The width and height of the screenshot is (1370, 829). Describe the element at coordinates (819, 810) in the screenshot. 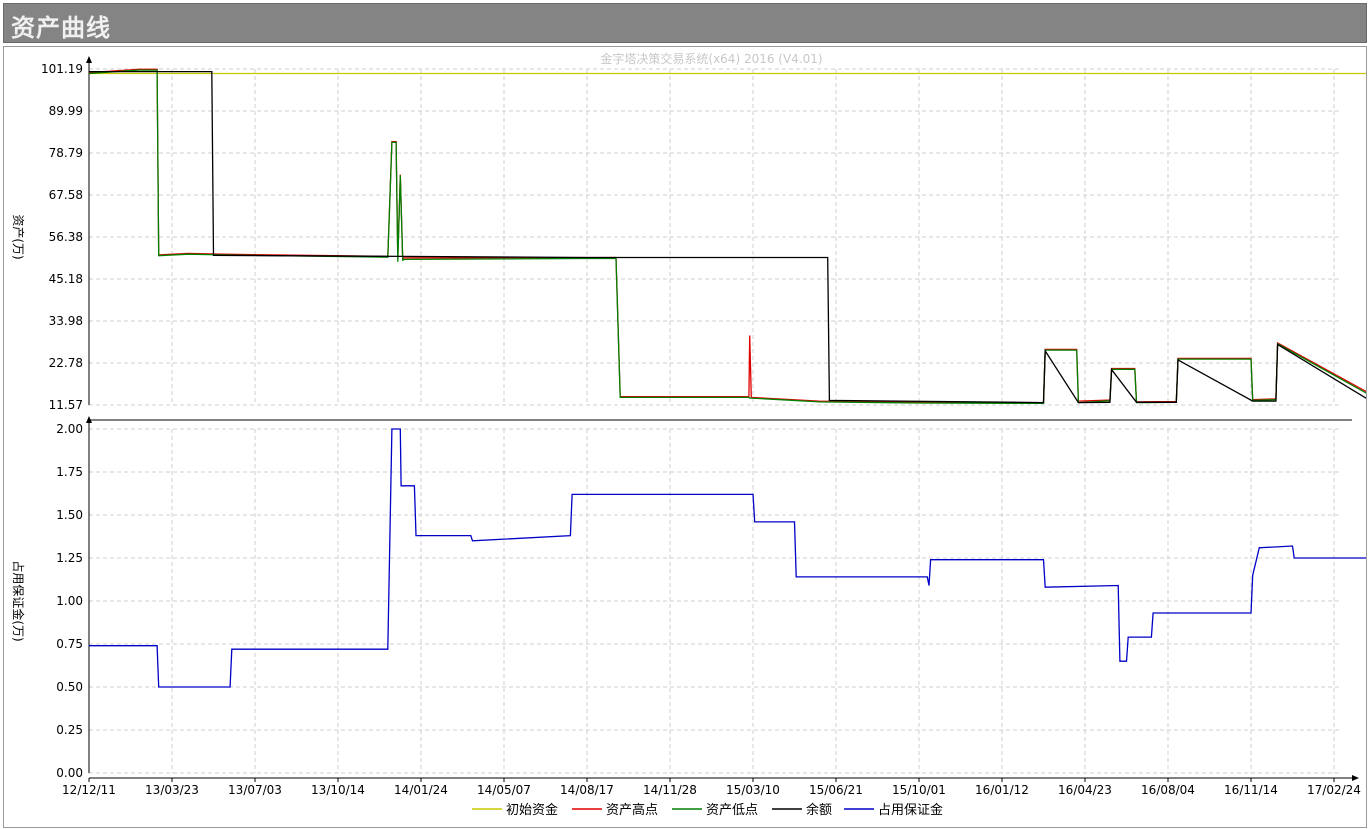

I see `legend-label: 余额` at that location.